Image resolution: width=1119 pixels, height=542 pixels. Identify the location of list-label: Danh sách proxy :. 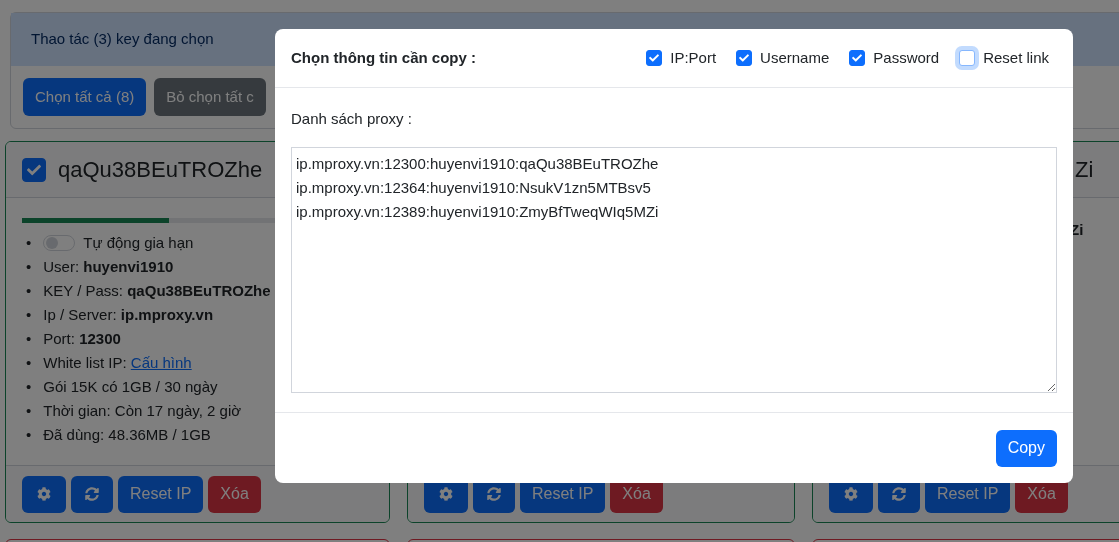
(352, 119).